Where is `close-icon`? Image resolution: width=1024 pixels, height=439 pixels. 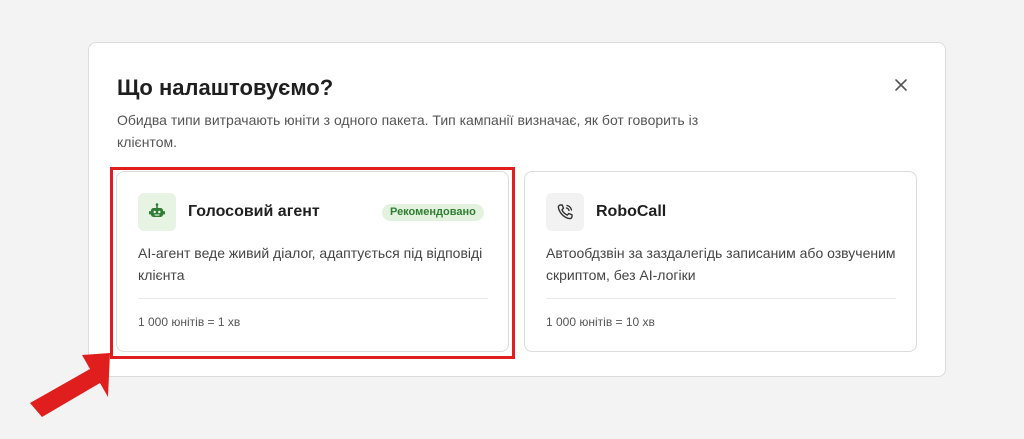
close-icon is located at coordinates (901, 85).